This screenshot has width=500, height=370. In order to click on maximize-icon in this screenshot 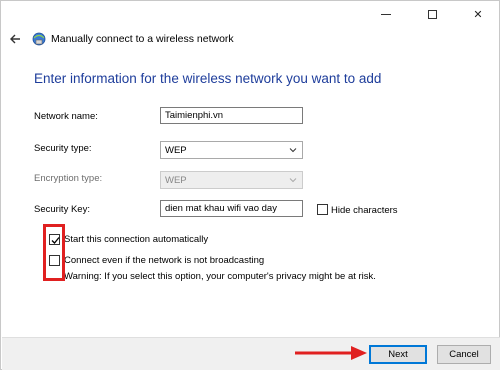, I will do `click(432, 14)`.